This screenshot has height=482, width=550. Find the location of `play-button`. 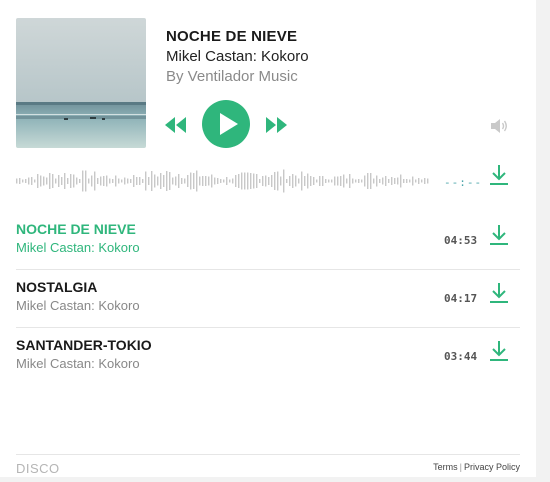

play-button is located at coordinates (226, 126).